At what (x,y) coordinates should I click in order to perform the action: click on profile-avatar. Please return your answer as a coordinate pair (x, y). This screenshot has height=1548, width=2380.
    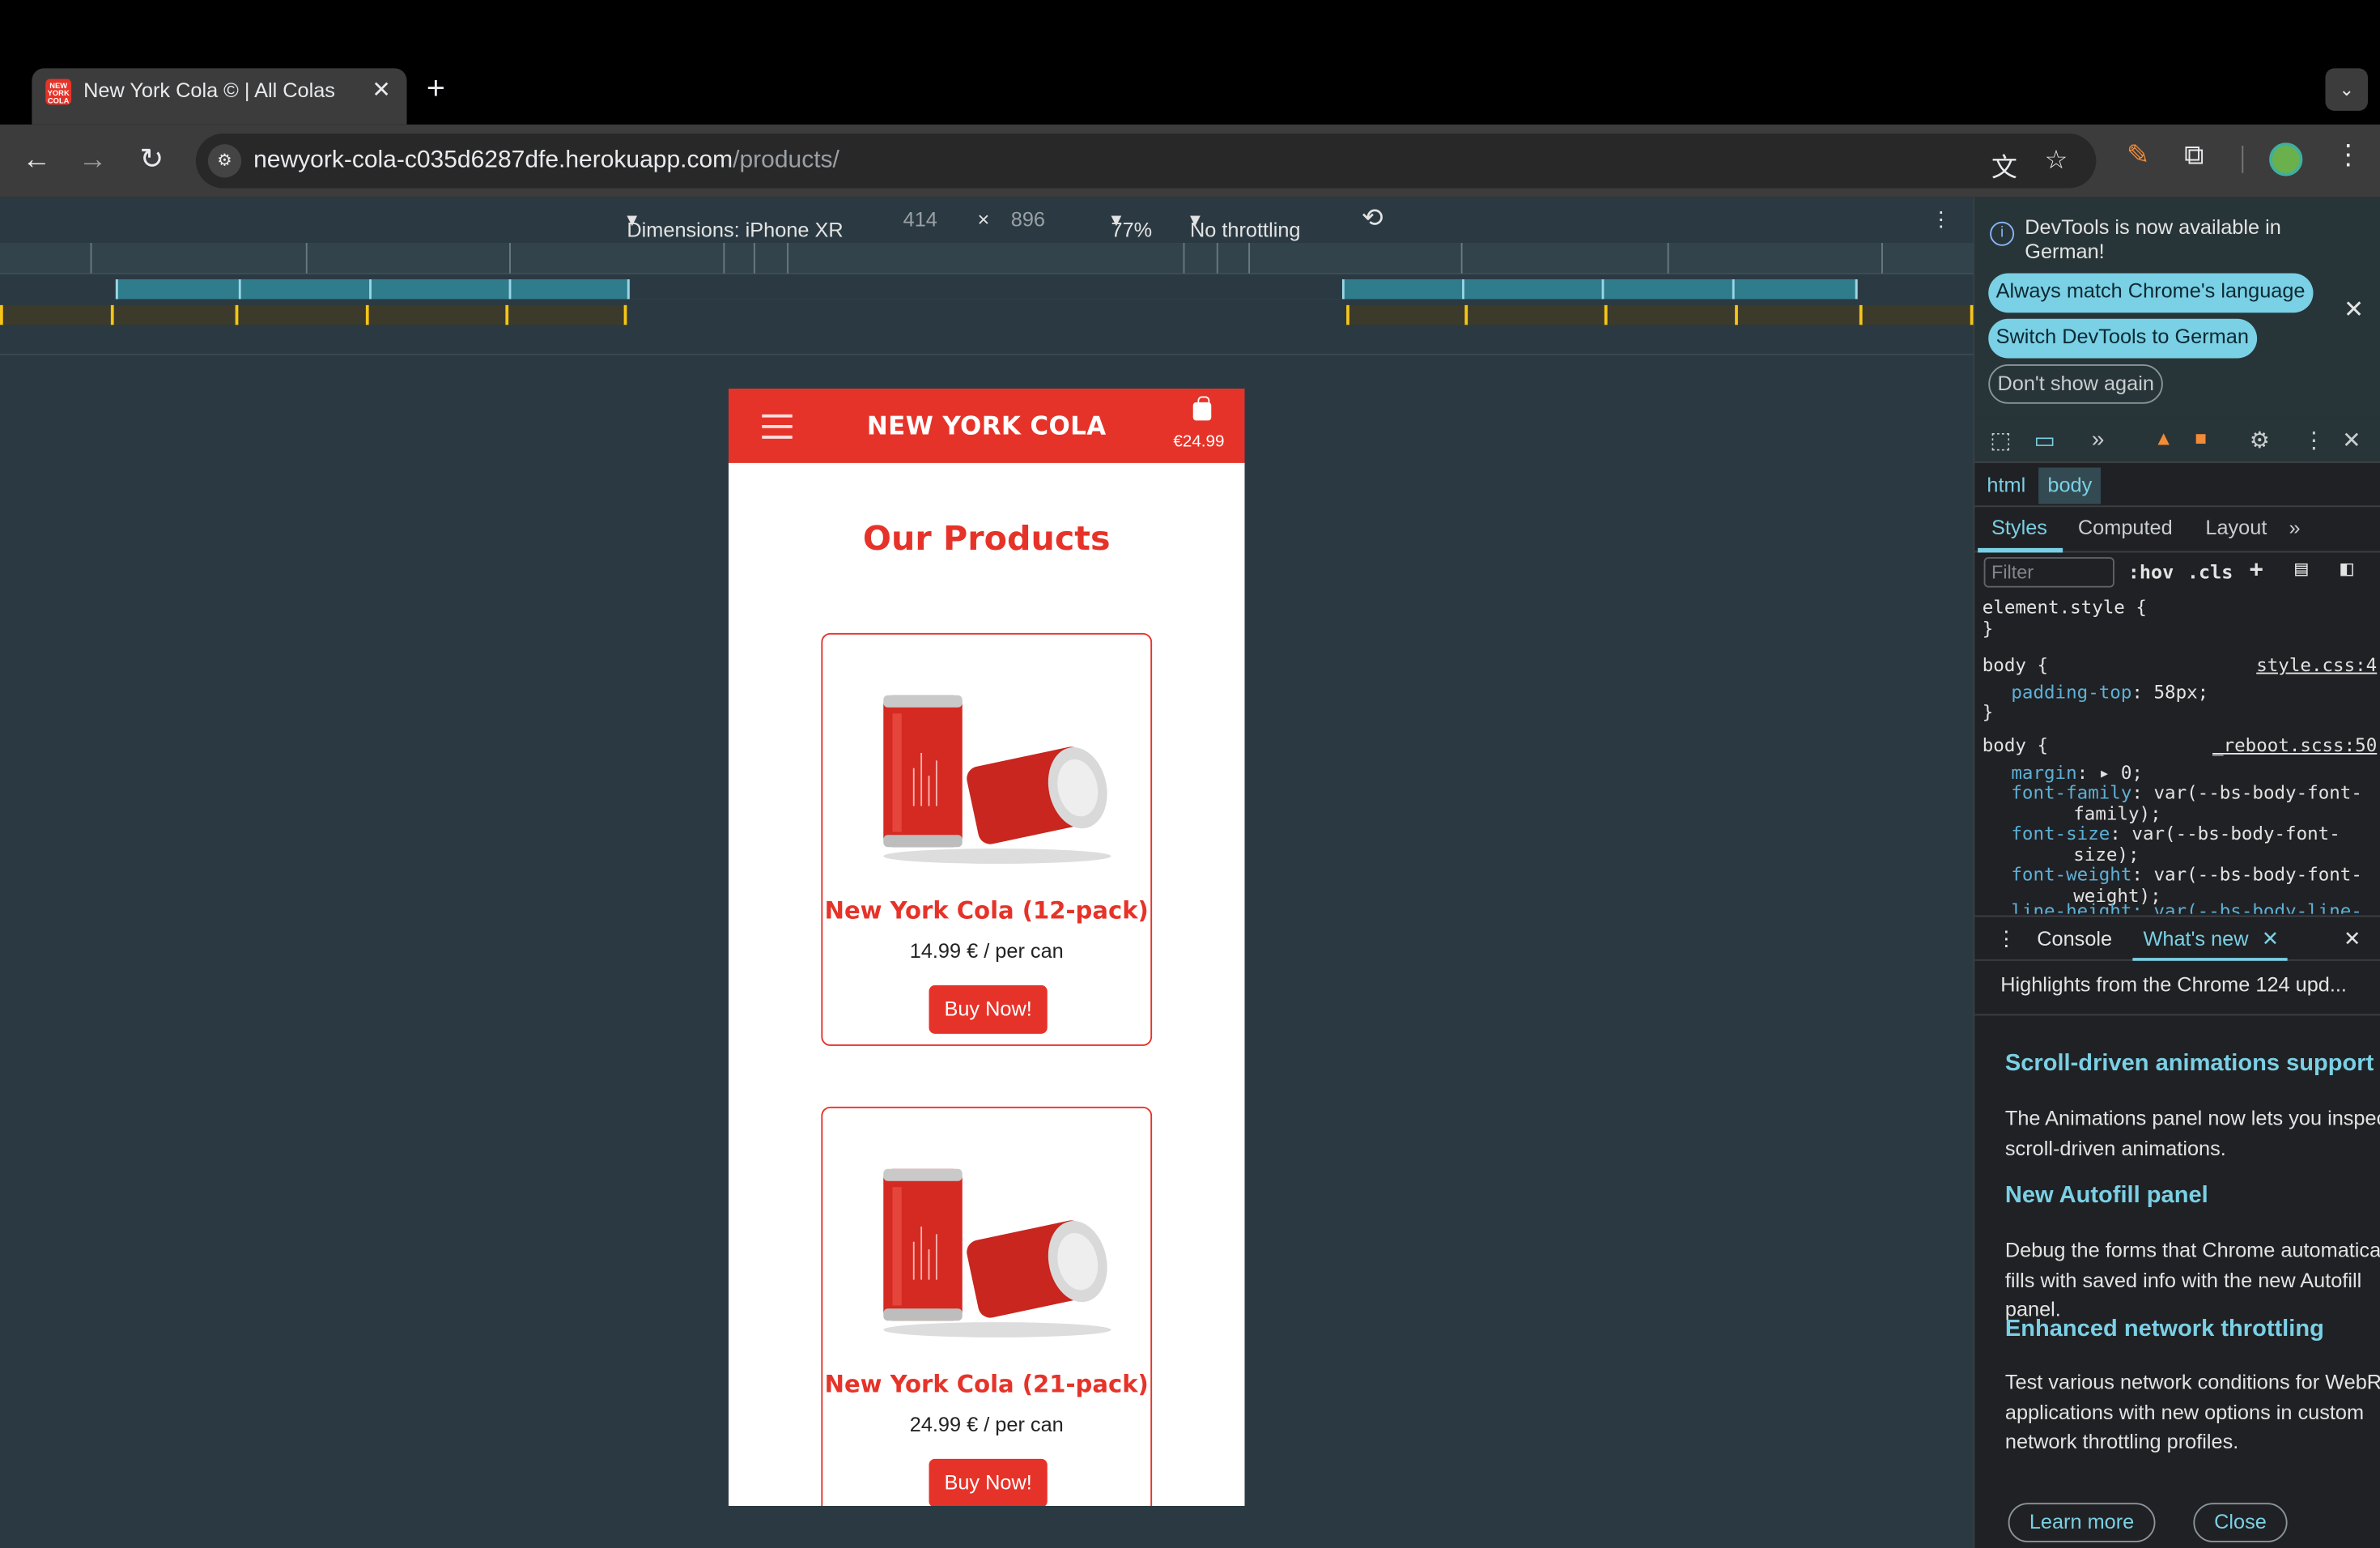
    Looking at the image, I should click on (2286, 159).